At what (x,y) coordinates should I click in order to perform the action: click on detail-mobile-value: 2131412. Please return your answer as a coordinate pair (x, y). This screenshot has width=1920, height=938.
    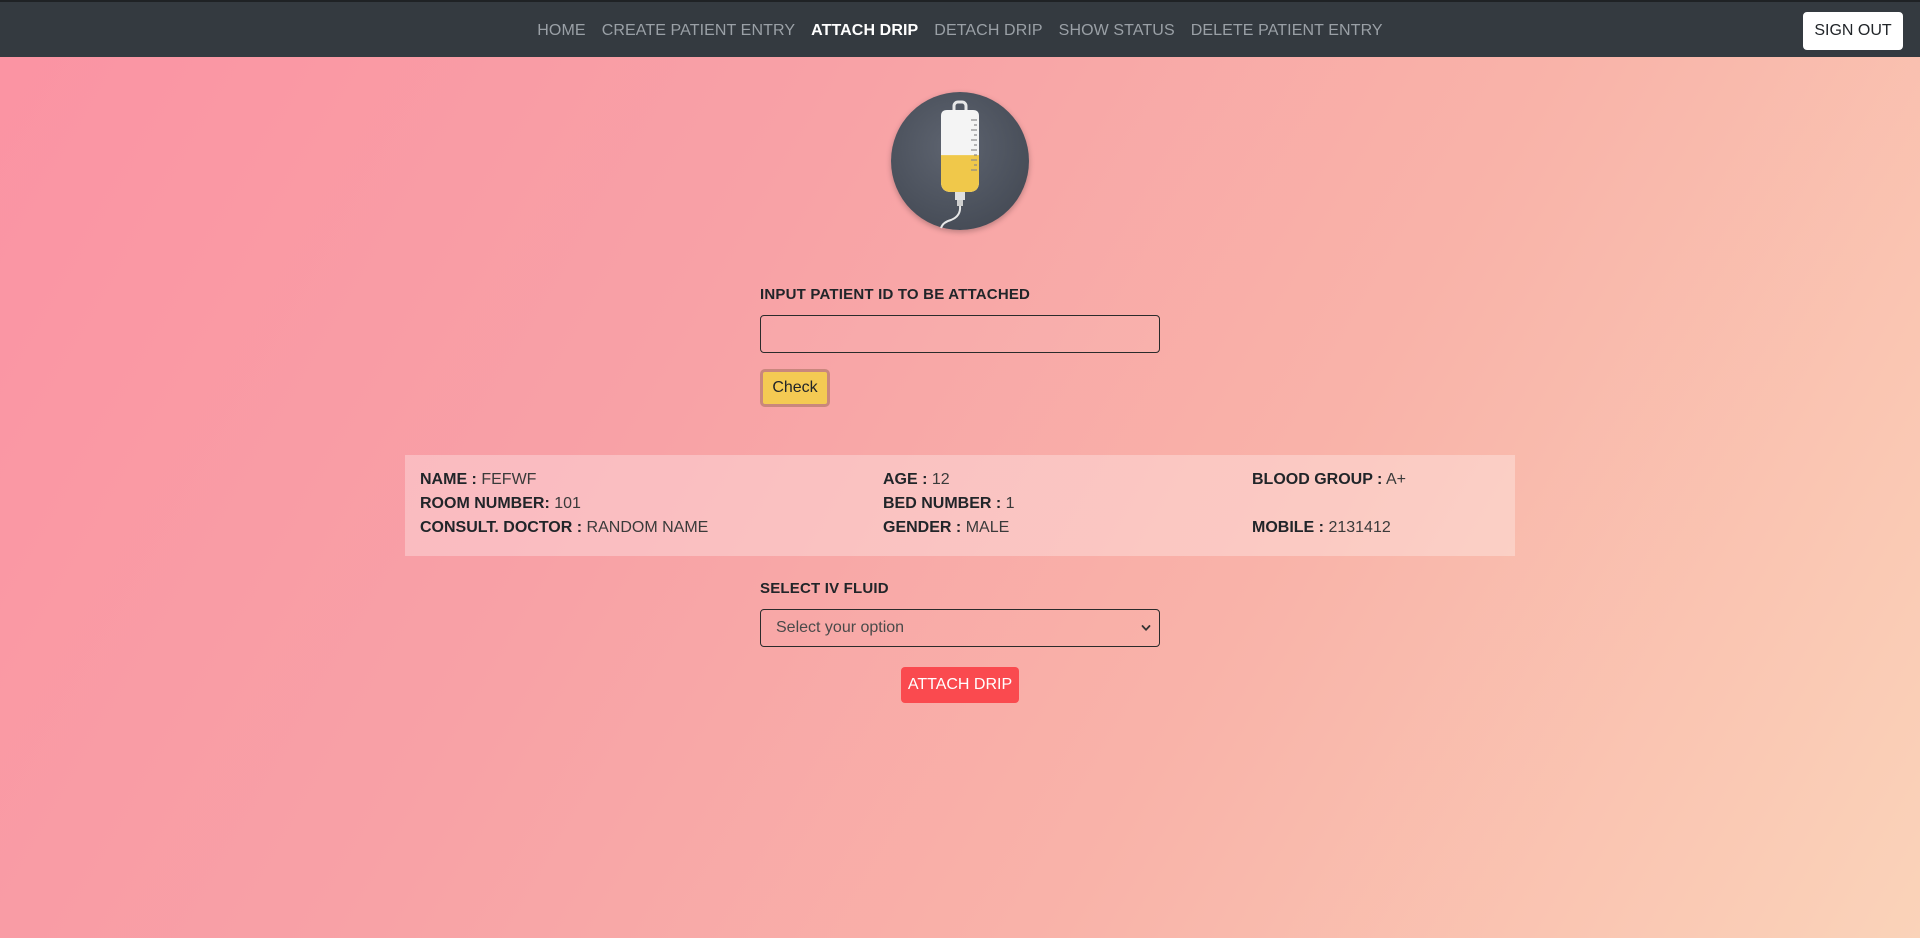
    Looking at the image, I should click on (1359, 527).